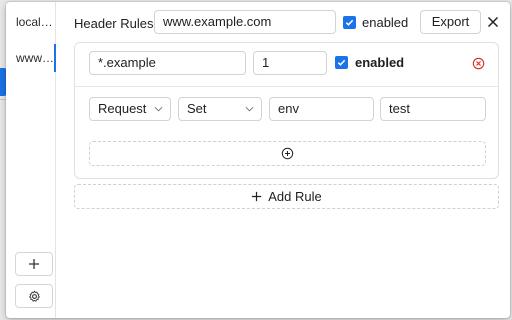 The height and width of the screenshot is (320, 512). I want to click on add-profile-button, so click(34, 264).